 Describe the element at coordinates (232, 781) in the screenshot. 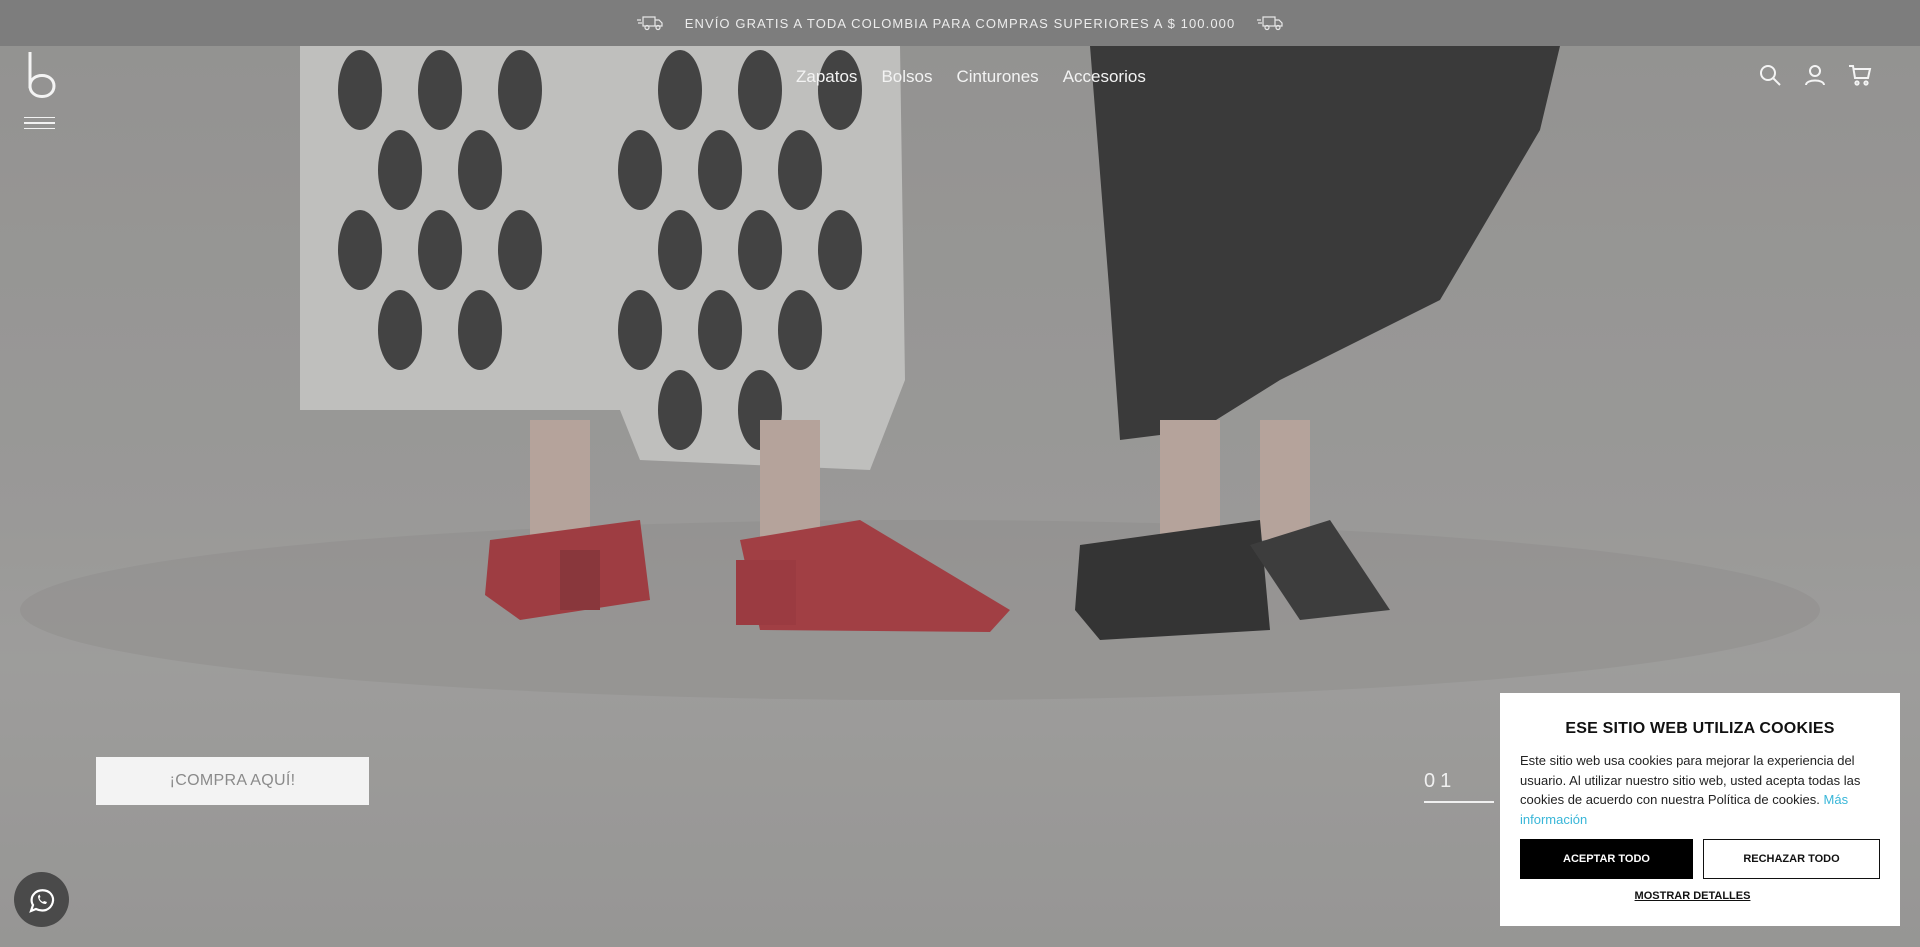

I see `shop-now-button: ¡COMPRA AQUÍ!` at that location.